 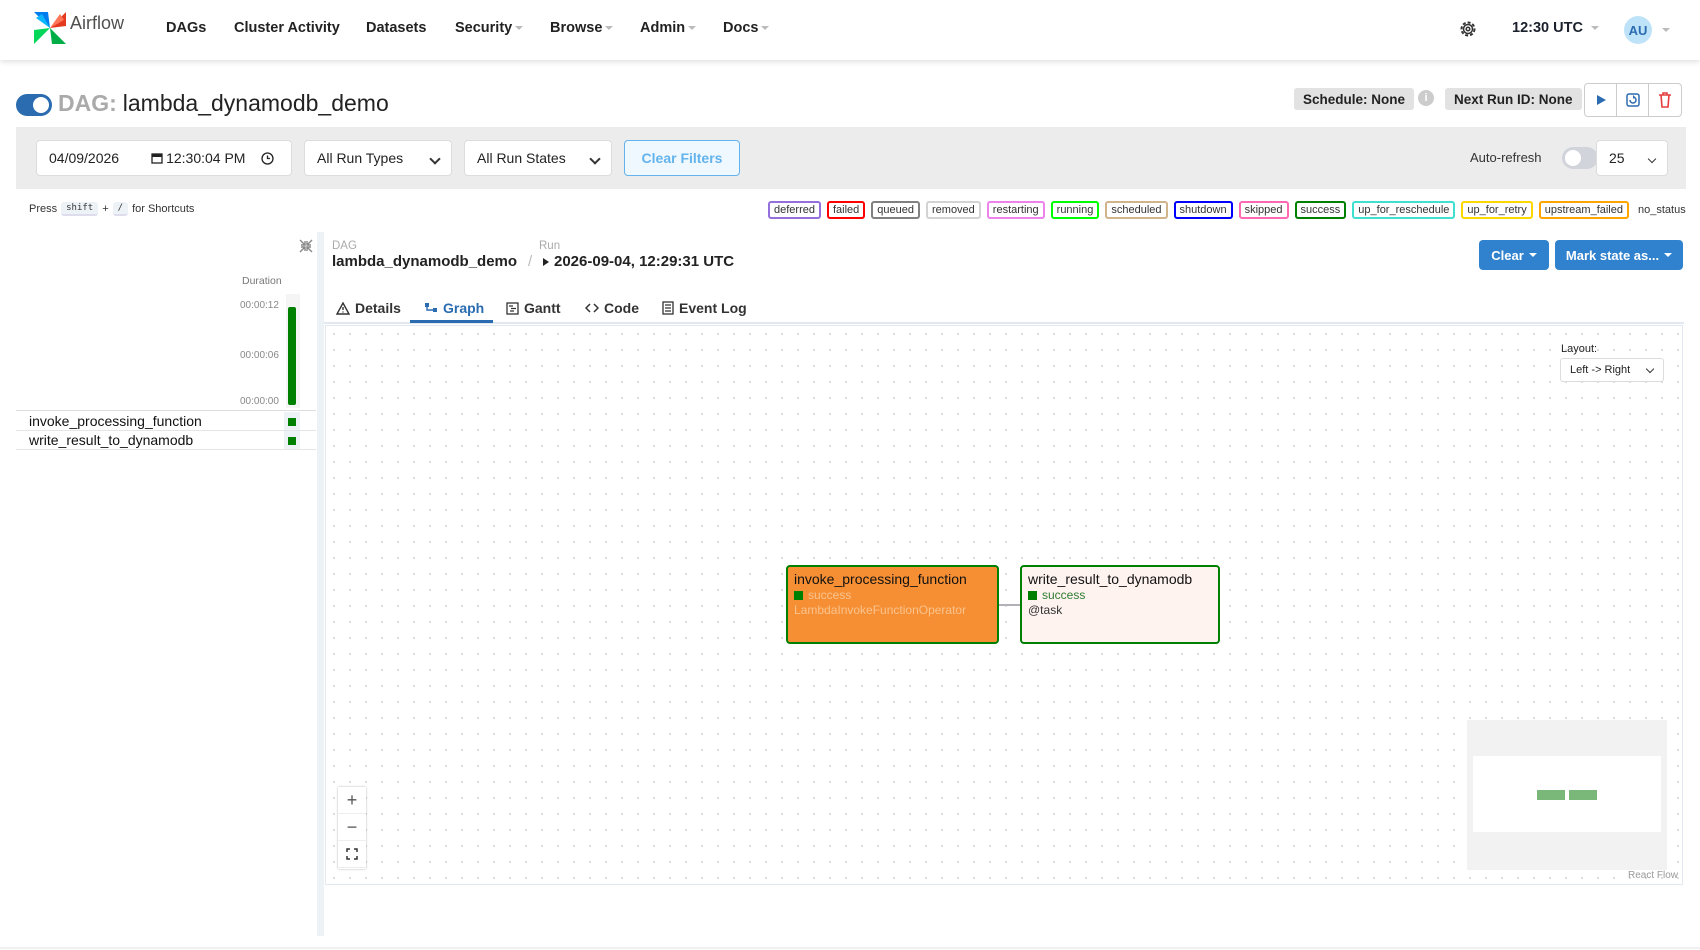 I want to click on kbd-shift: shift, so click(x=80, y=209).